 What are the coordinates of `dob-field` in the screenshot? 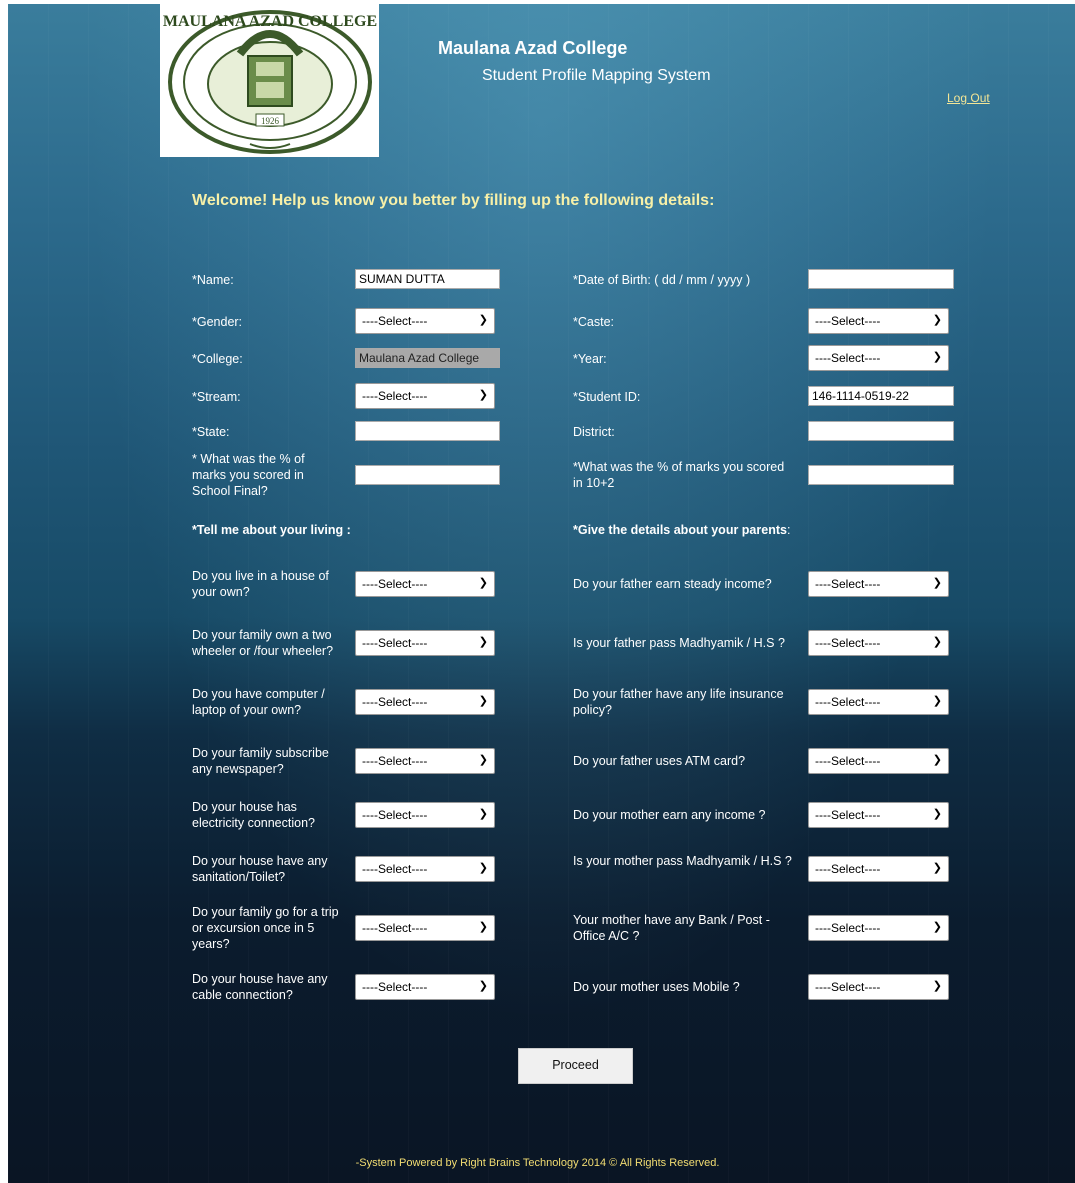 It's located at (881, 279).